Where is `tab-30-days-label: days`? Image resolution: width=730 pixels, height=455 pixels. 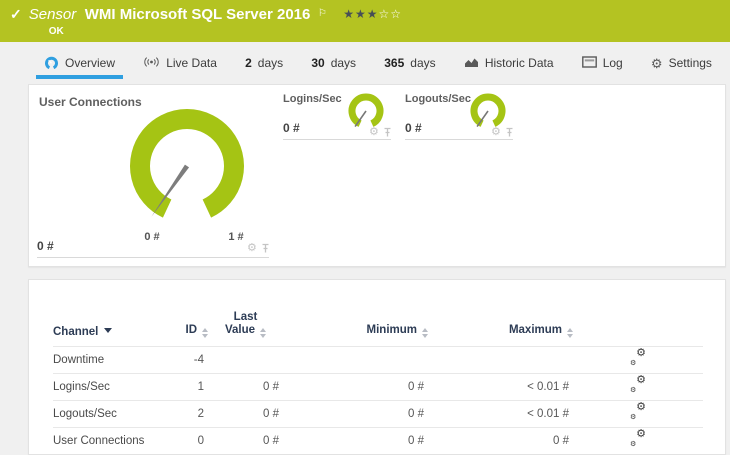
tab-30-days-label: days is located at coordinates (343, 63).